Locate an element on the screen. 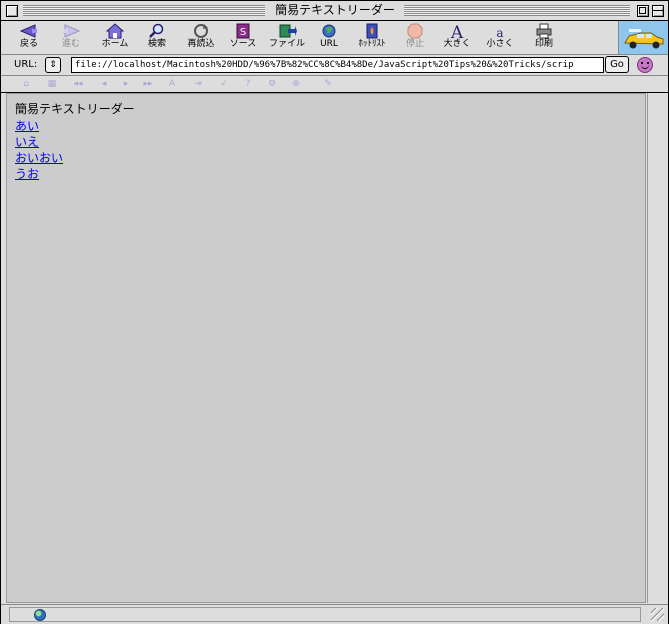 The image size is (669, 624). nav-prev-icon: ◂ is located at coordinates (104, 84).